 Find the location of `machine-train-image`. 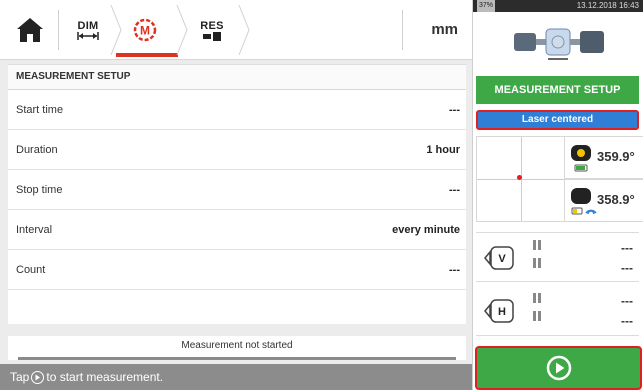

machine-train-image is located at coordinates (558, 41).